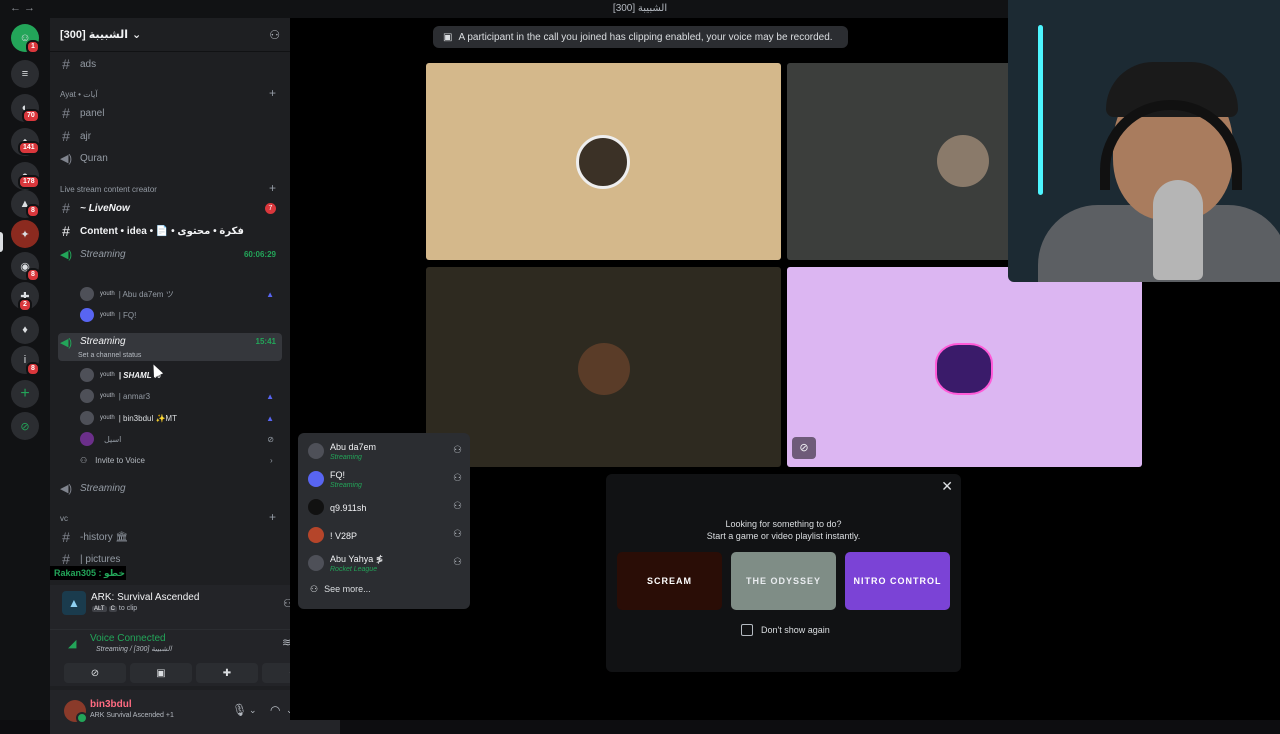  What do you see at coordinates (72, 643) in the screenshot?
I see `signal-icon: ◢` at bounding box center [72, 643].